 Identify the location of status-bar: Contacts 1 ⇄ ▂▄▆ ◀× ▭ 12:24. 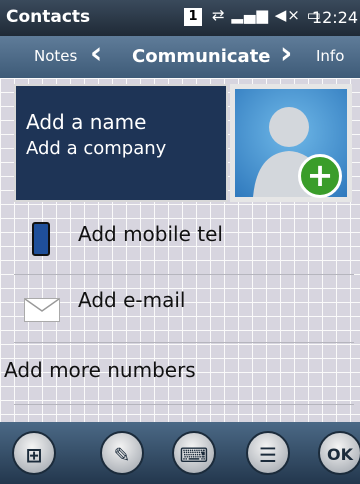
(180, 18).